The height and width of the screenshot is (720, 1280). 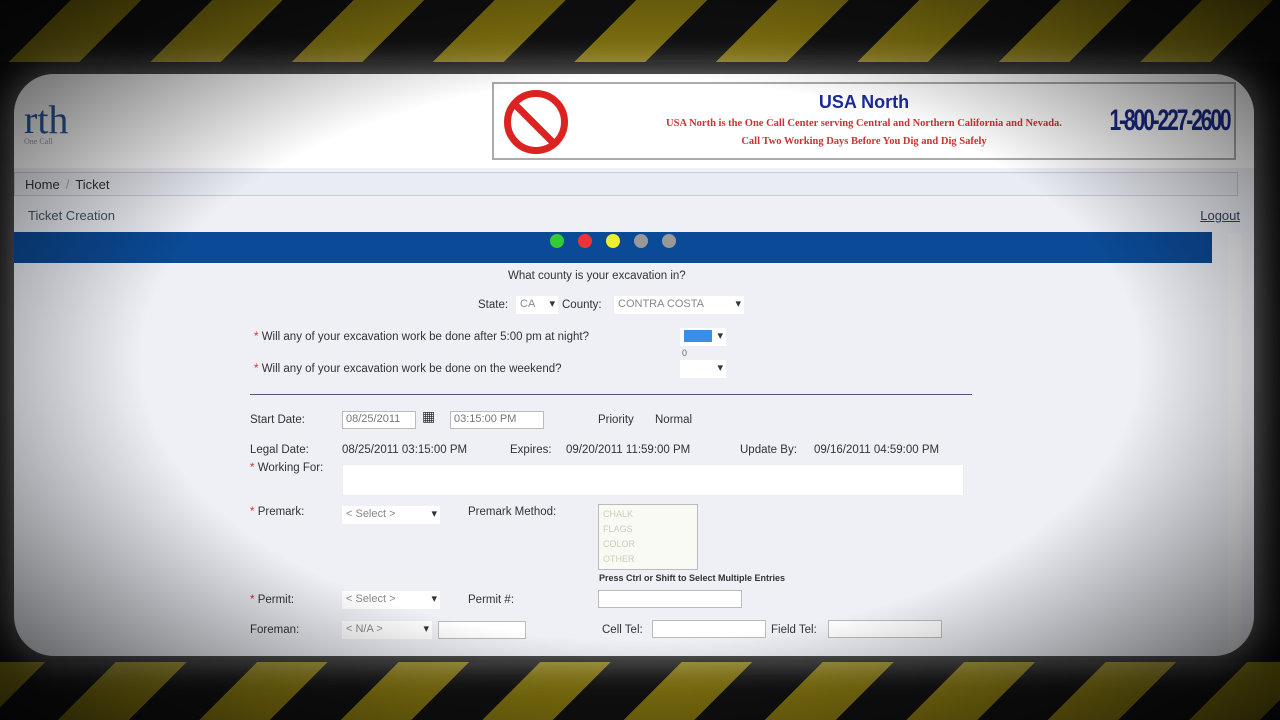 I want to click on priority-value: Normal, so click(x=674, y=420).